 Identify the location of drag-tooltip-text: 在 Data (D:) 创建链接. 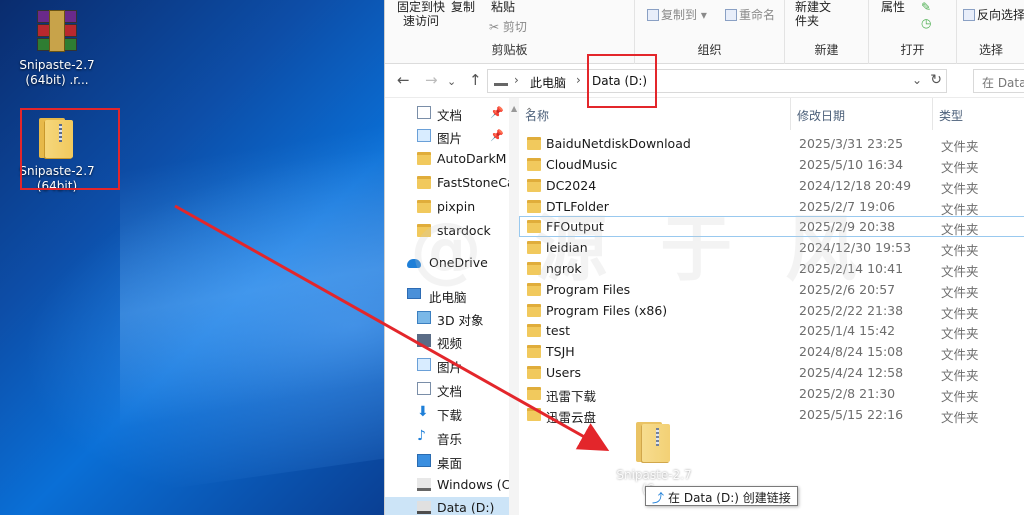
(729, 498).